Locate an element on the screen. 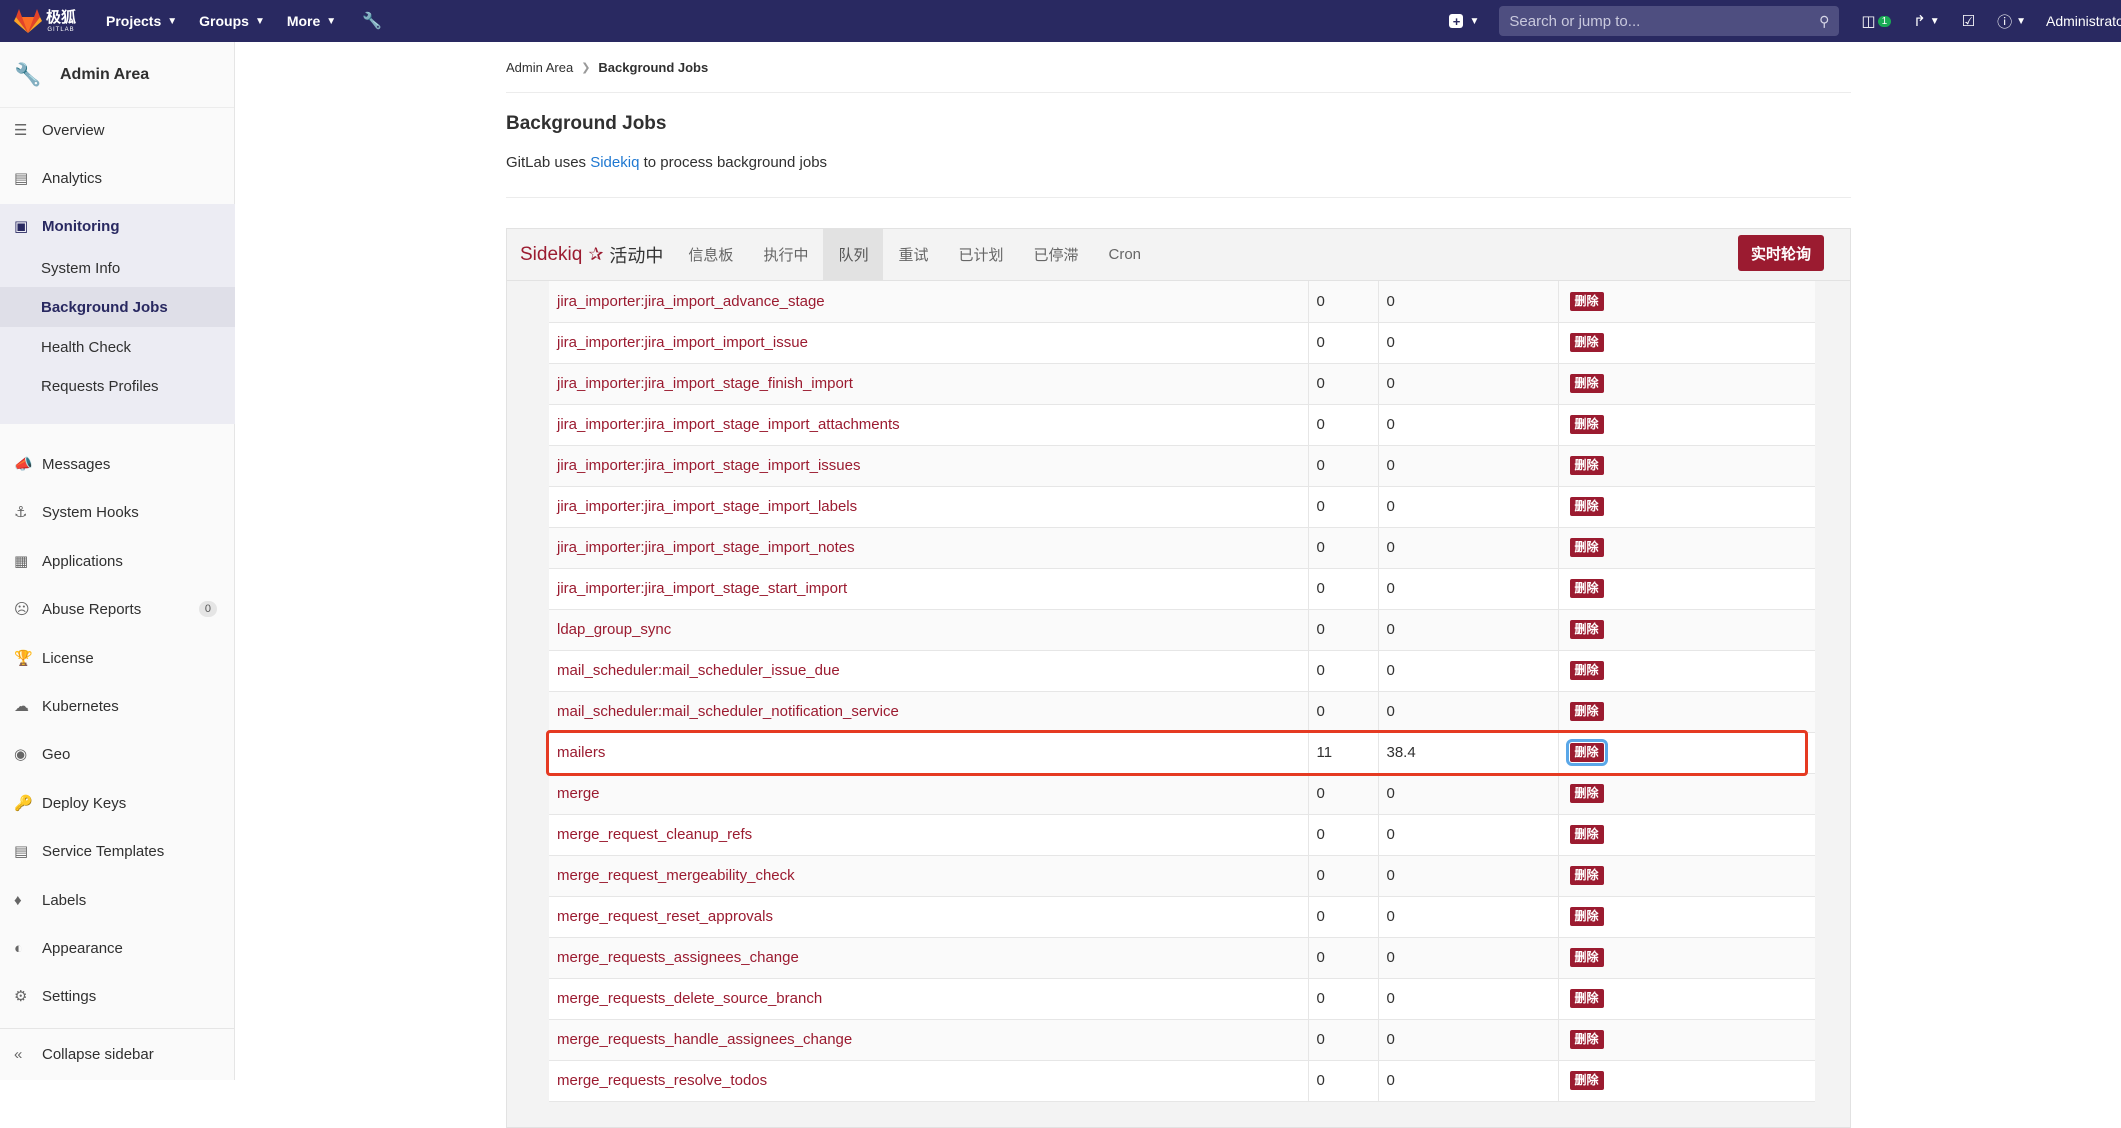 This screenshot has height=1128, width=2121. sidebar-item-license: 🏆 License is located at coordinates (117, 658).